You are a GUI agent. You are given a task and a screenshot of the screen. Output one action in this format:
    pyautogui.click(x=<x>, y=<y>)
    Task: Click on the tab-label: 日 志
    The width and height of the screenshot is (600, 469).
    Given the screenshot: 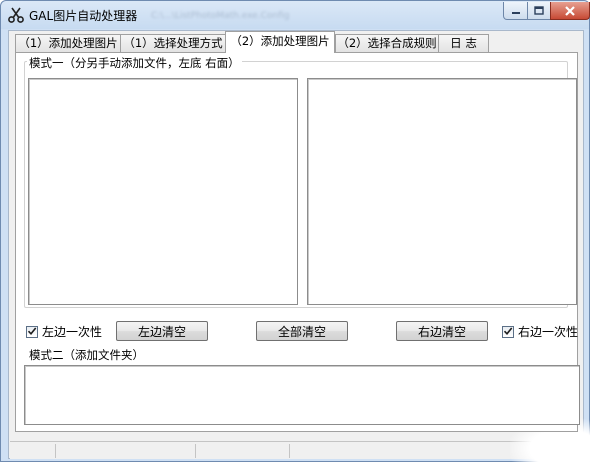 What is the action you would take?
    pyautogui.click(x=463, y=43)
    